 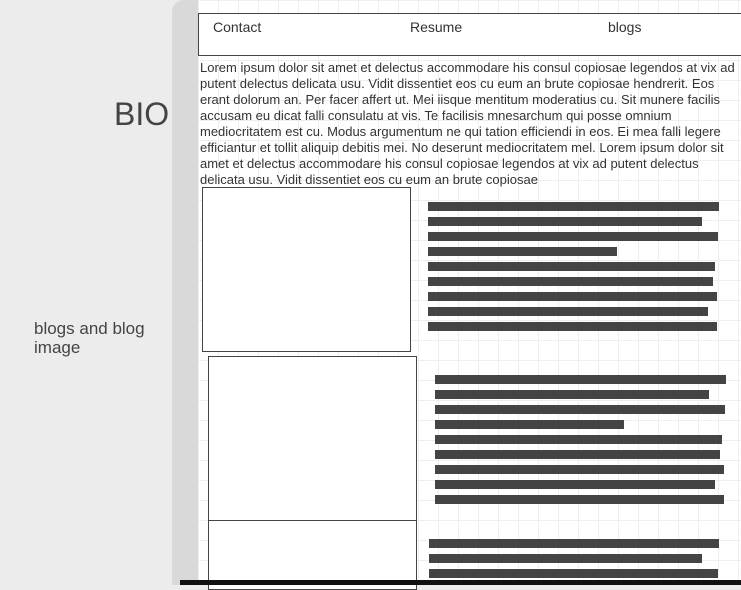 I want to click on top-navigation: Contact Resume blogs, so click(x=469, y=34).